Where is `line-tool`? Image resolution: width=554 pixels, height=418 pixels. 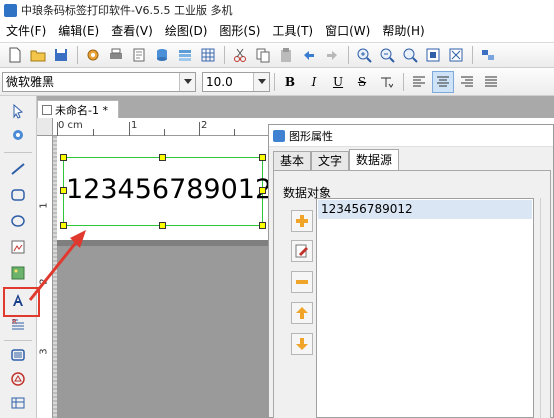
line-tool is located at coordinates (18, 169).